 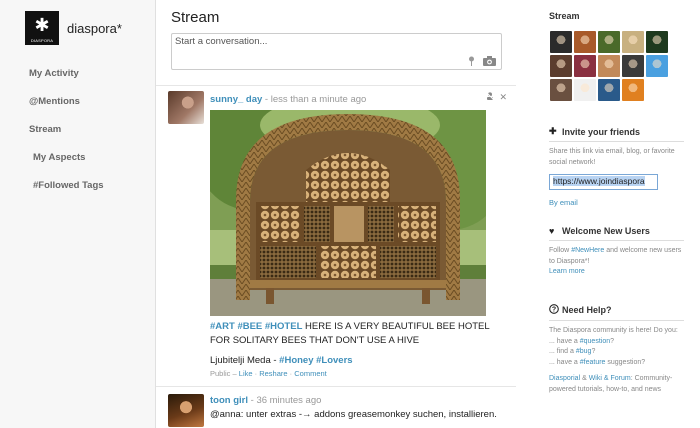 I want to click on bug-tag-link: #bug, so click(x=584, y=351).